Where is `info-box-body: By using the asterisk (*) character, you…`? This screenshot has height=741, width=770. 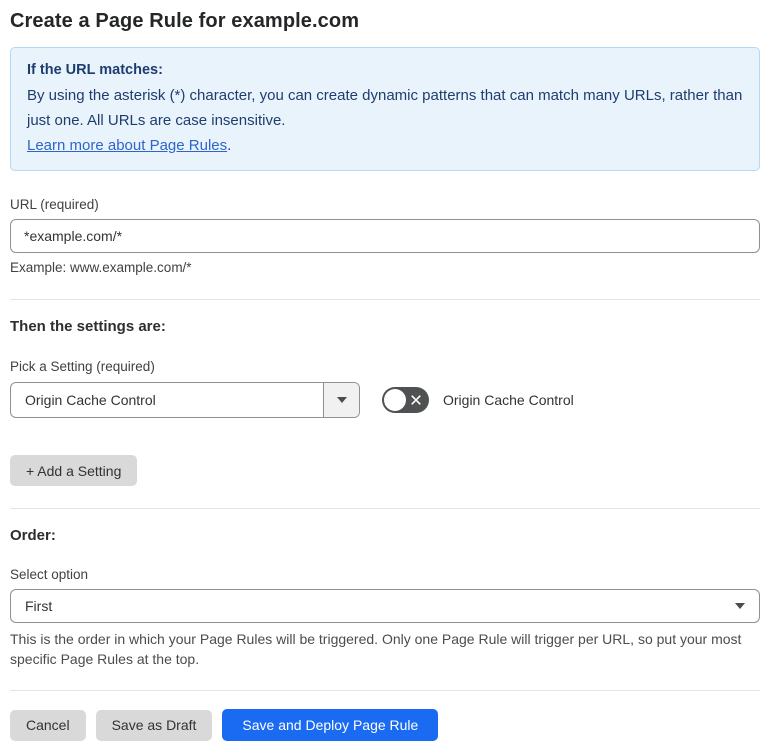
info-box-body: By using the asterisk (*) character, you… is located at coordinates (385, 108).